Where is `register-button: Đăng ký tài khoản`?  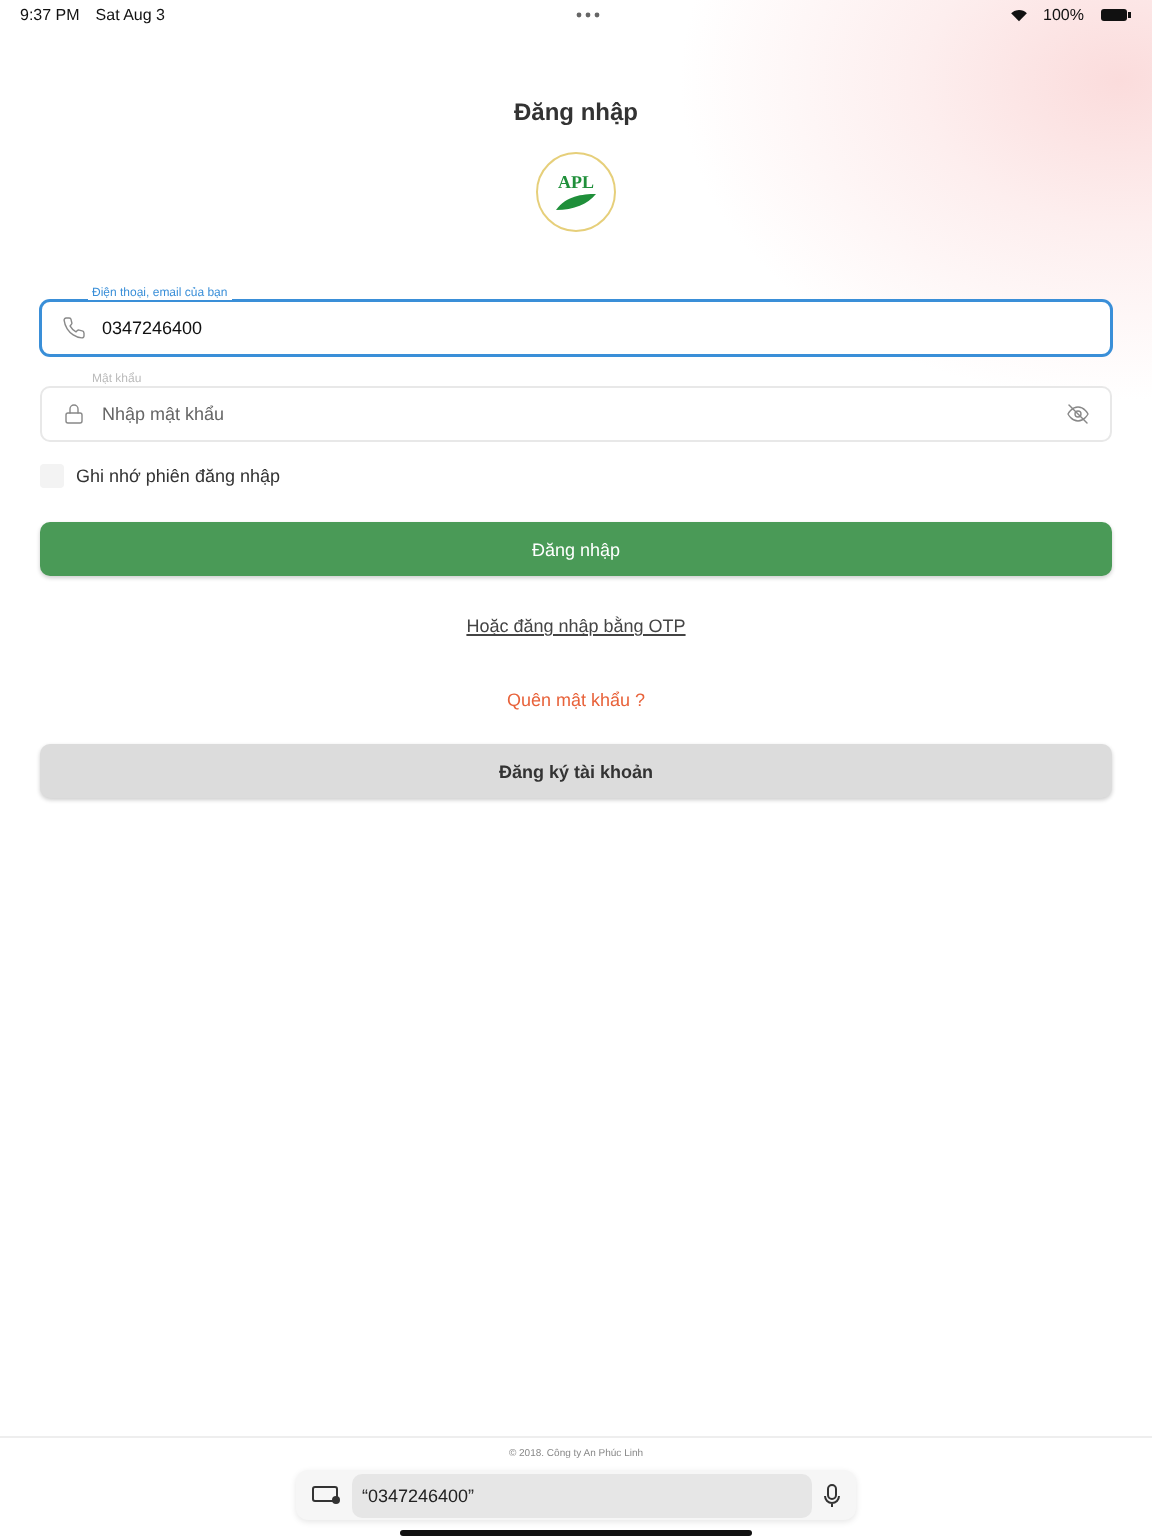 register-button: Đăng ký tài khoản is located at coordinates (576, 771).